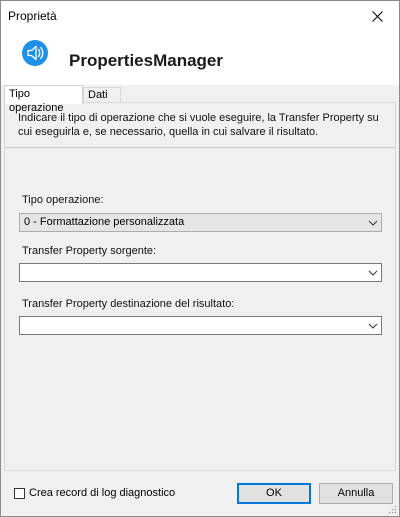 The height and width of the screenshot is (517, 400). I want to click on app-title: PropertiesManager, so click(146, 60).